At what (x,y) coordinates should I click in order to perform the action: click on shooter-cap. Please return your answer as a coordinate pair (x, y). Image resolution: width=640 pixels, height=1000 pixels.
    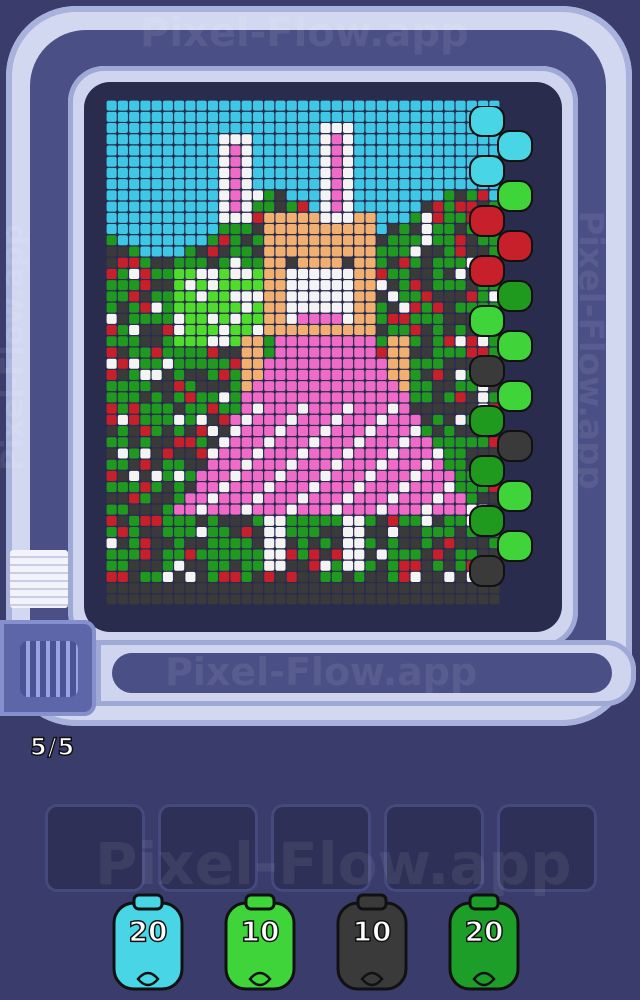
    Looking at the image, I should click on (372, 902).